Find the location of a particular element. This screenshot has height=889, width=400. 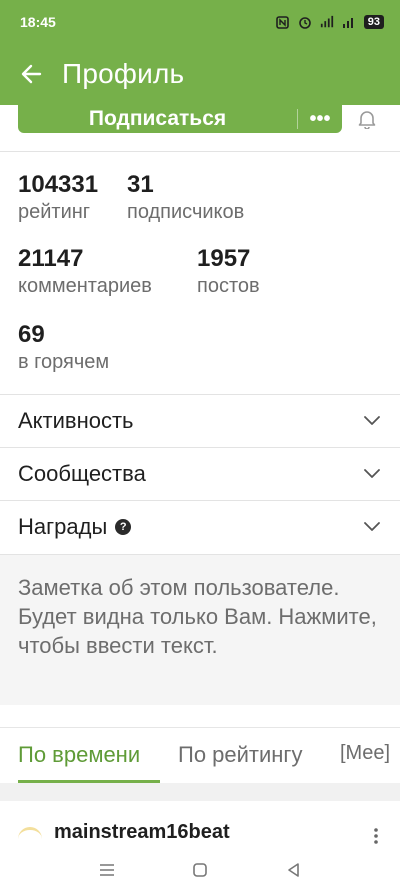

title-bar: Профиль is located at coordinates (200, 74).